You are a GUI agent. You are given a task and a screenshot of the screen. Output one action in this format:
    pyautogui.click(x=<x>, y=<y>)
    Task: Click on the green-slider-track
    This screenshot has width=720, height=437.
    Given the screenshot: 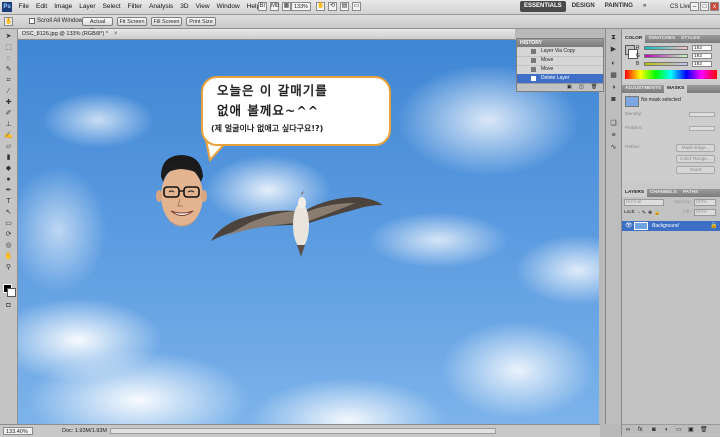 What is the action you would take?
    pyautogui.click(x=666, y=56)
    